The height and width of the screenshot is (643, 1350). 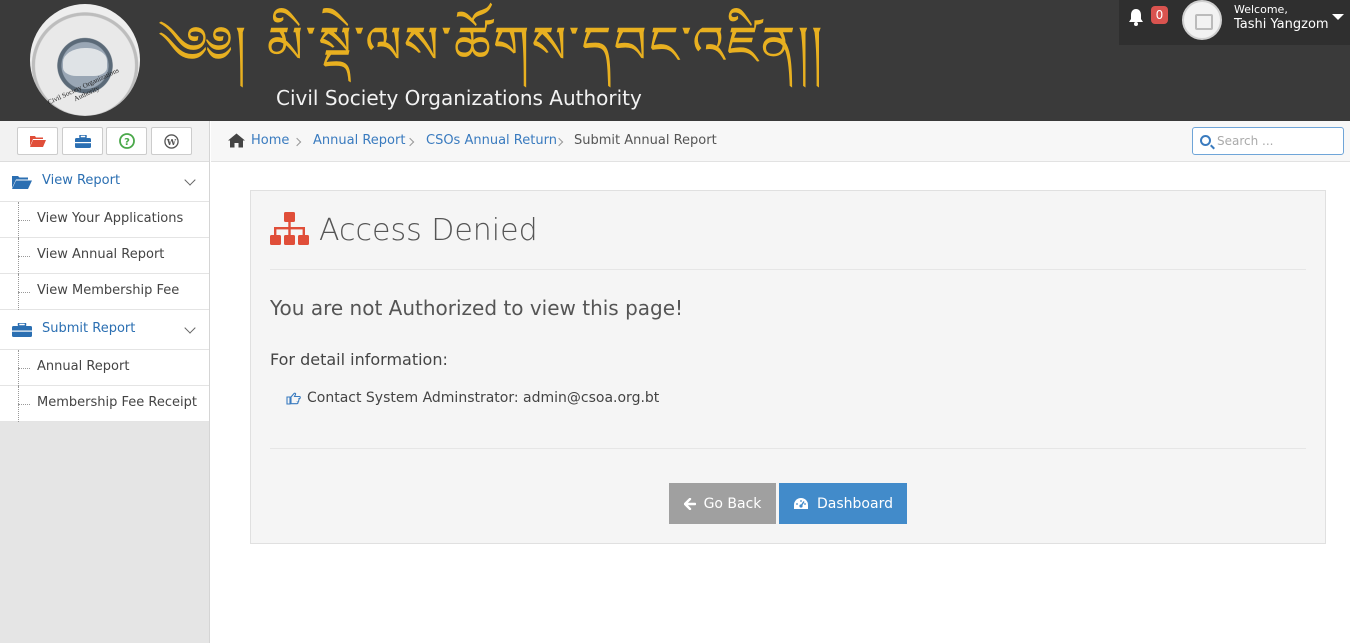 What do you see at coordinates (1278, 141) in the screenshot?
I see `search-input` at bounding box center [1278, 141].